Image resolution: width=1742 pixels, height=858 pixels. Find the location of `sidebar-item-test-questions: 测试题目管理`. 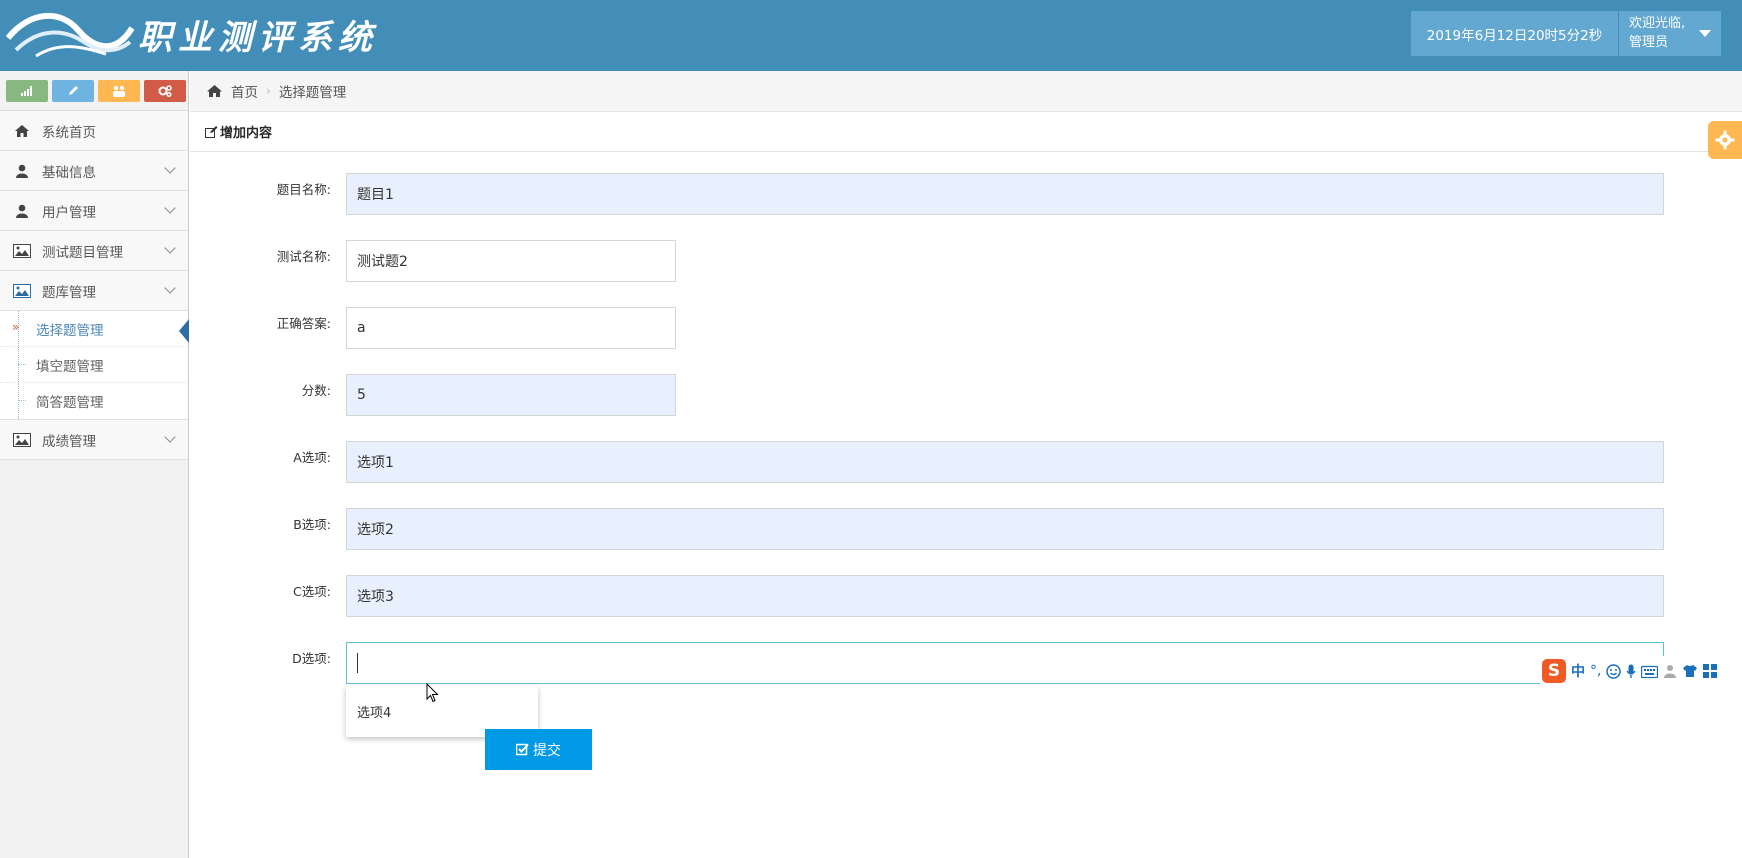

sidebar-item-test-questions: 测试题目管理 is located at coordinates (94, 251).